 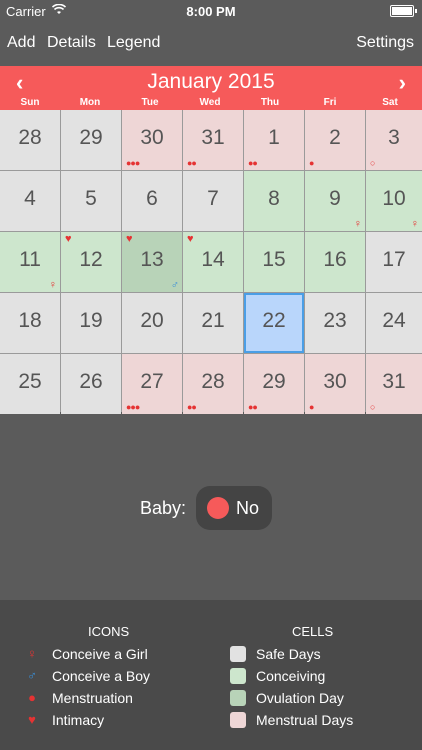 What do you see at coordinates (211, 44) in the screenshot?
I see `toolbar: Add Details Legend Settings` at bounding box center [211, 44].